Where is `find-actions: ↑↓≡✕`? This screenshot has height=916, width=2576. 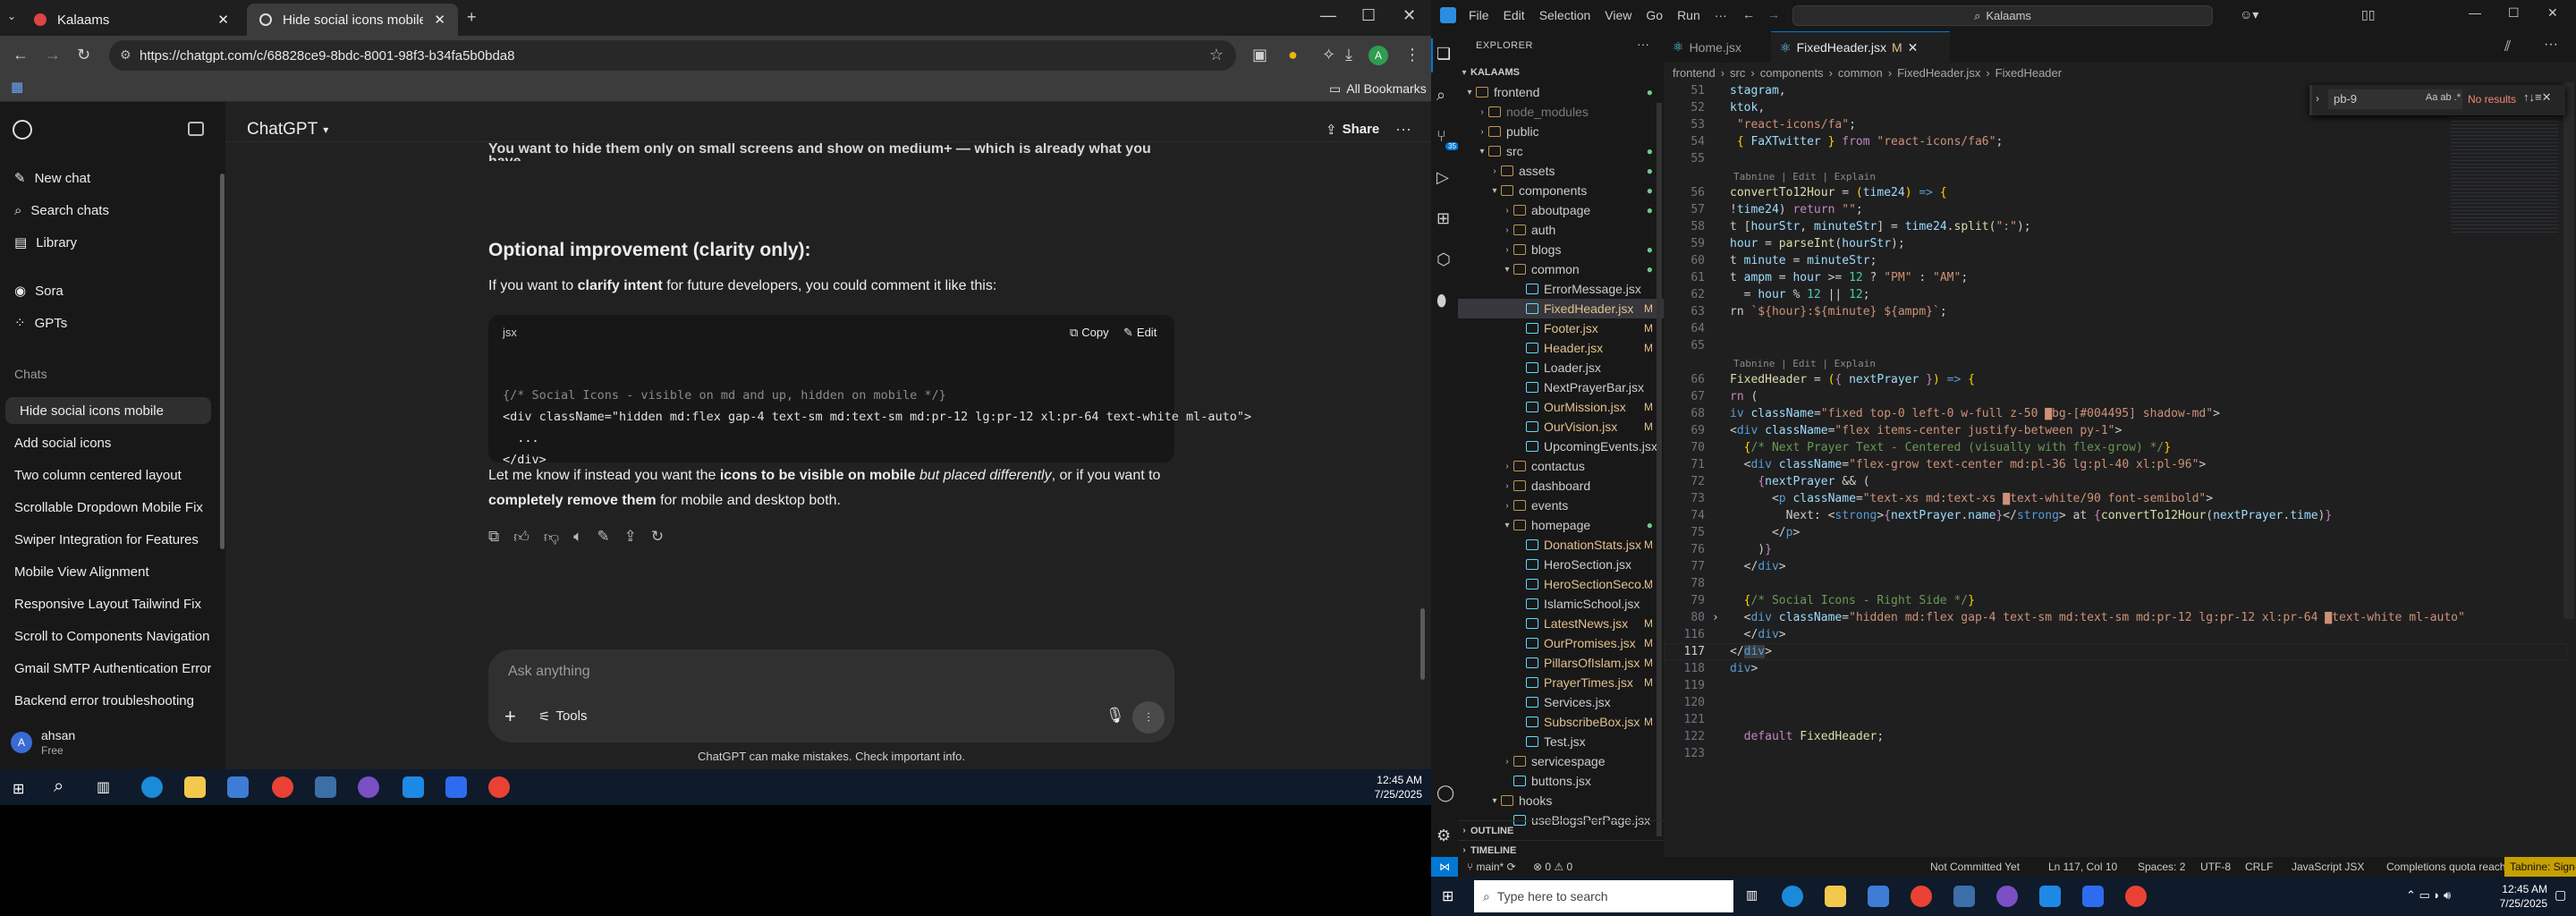
find-actions: ↑↓≡✕ is located at coordinates (2537, 97).